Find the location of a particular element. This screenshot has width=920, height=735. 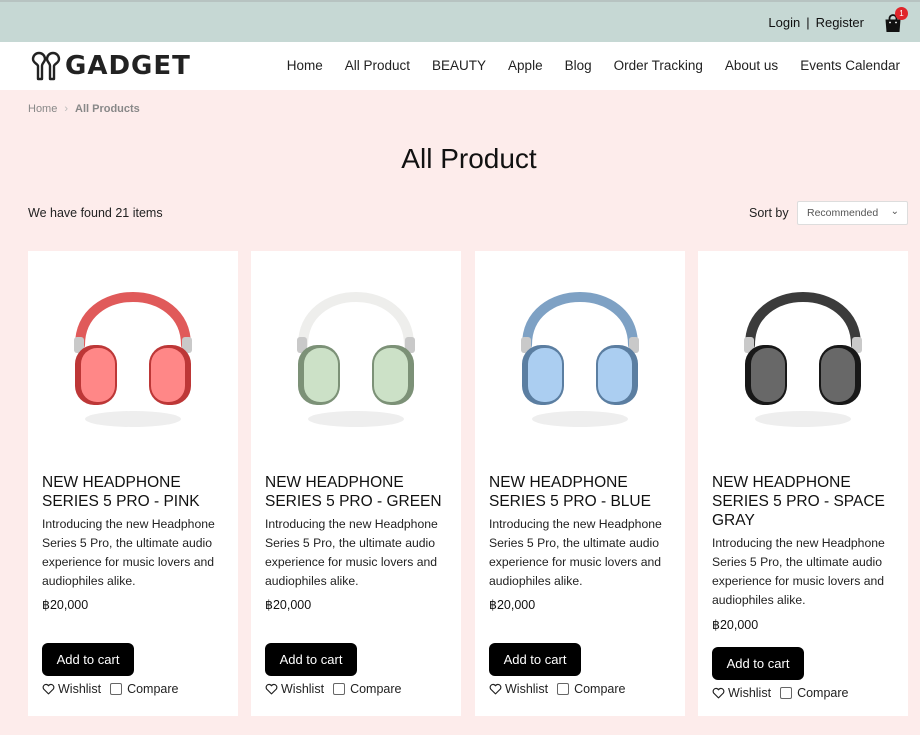

sort-selected-value: Recommended is located at coordinates (843, 213).